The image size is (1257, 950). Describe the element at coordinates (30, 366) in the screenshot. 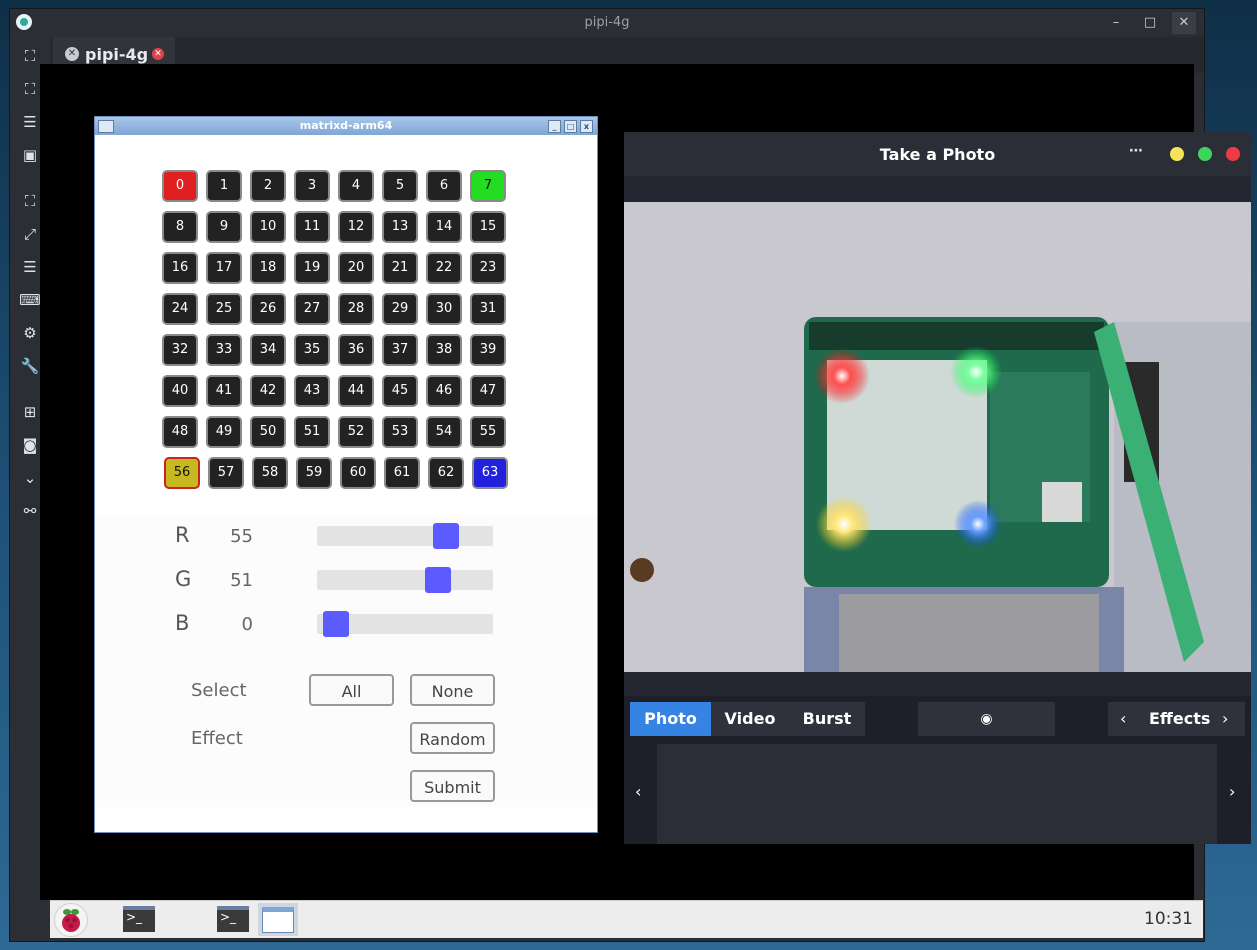

I see `wrench-icon: 🔧` at that location.